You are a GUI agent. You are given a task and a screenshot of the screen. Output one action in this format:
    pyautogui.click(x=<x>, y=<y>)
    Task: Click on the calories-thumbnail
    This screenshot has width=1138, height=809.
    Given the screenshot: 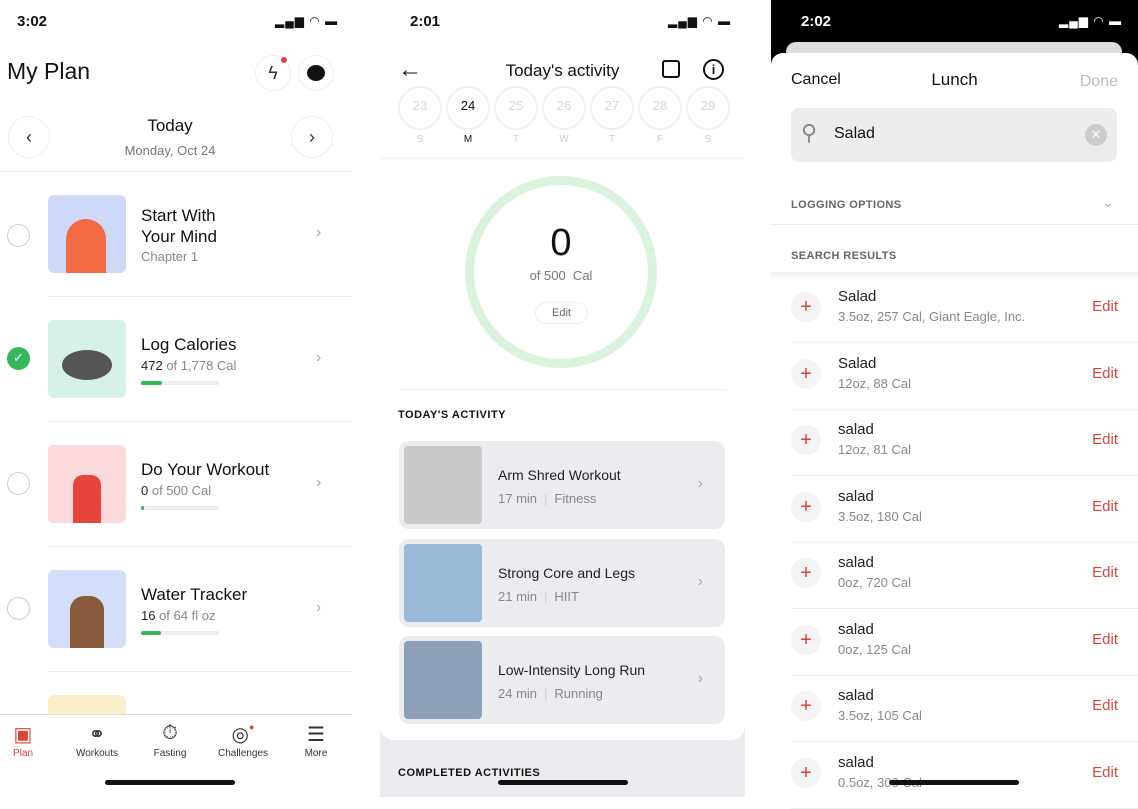 What is the action you would take?
    pyautogui.click(x=87, y=359)
    